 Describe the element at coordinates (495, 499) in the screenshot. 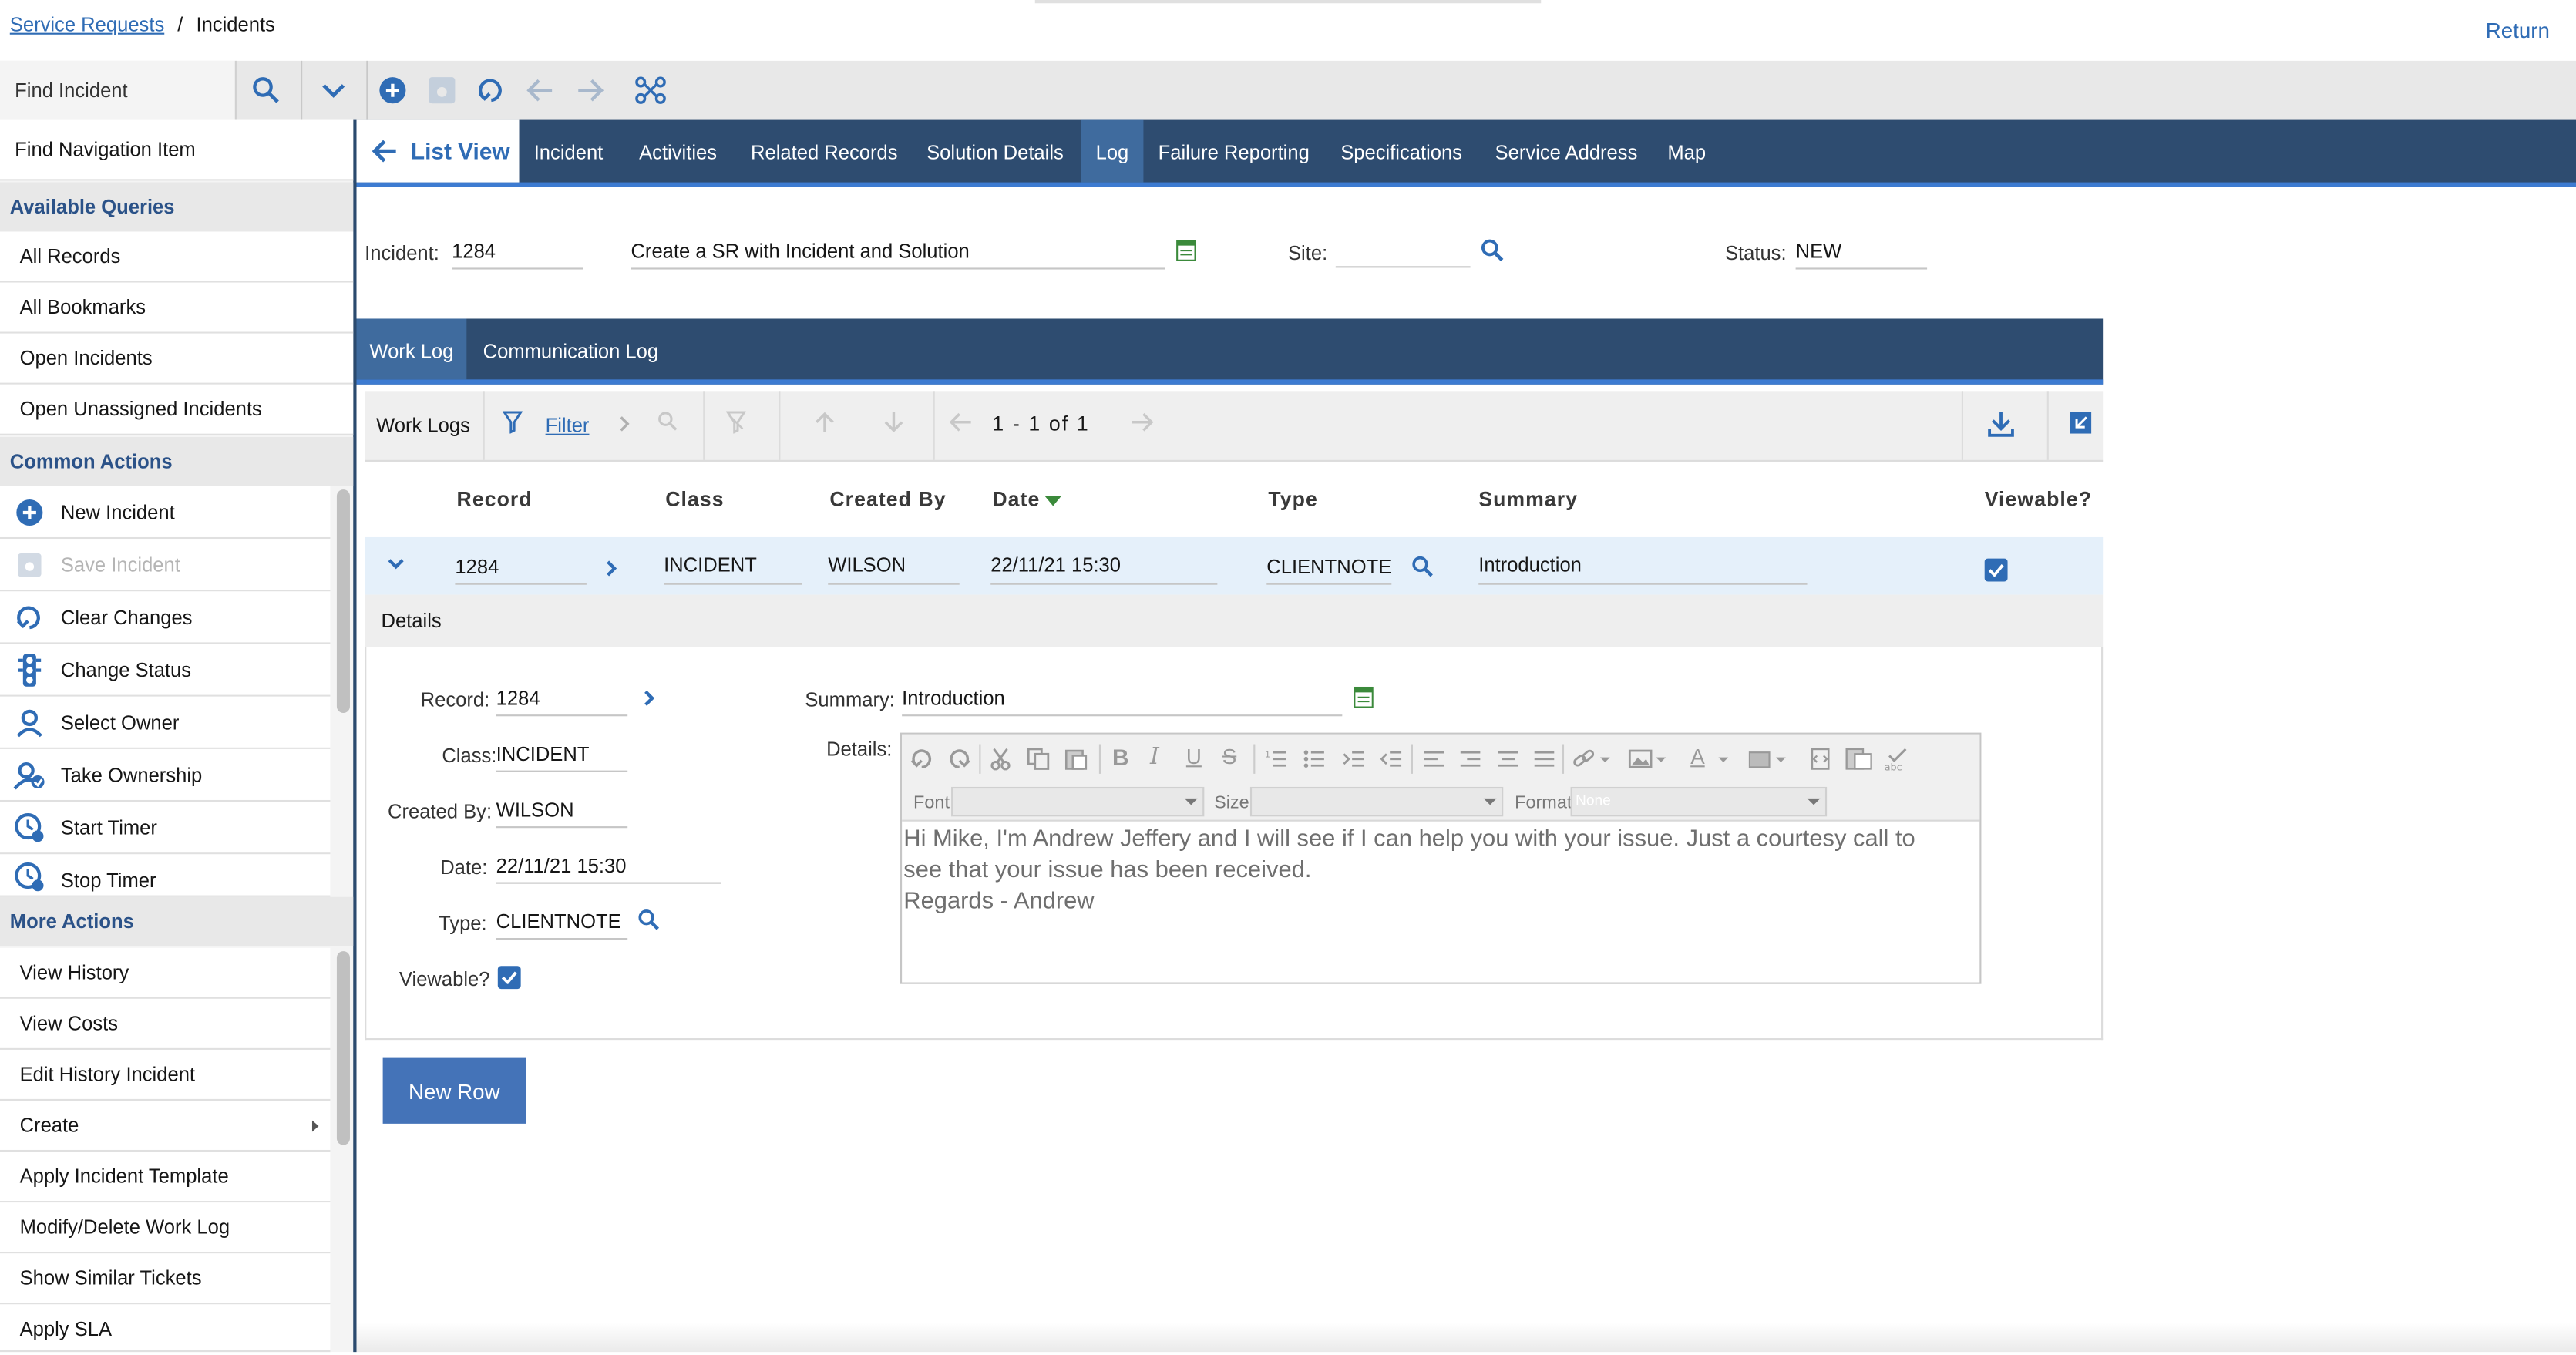

I see `column-record: Record` at that location.